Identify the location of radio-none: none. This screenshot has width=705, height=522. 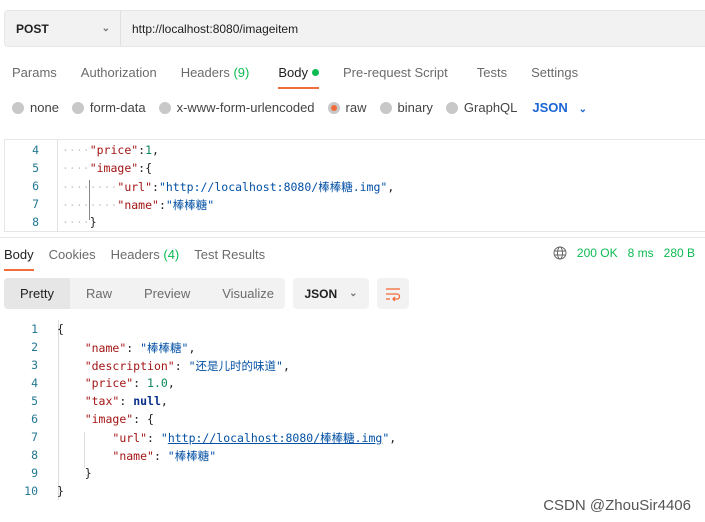
(35, 107).